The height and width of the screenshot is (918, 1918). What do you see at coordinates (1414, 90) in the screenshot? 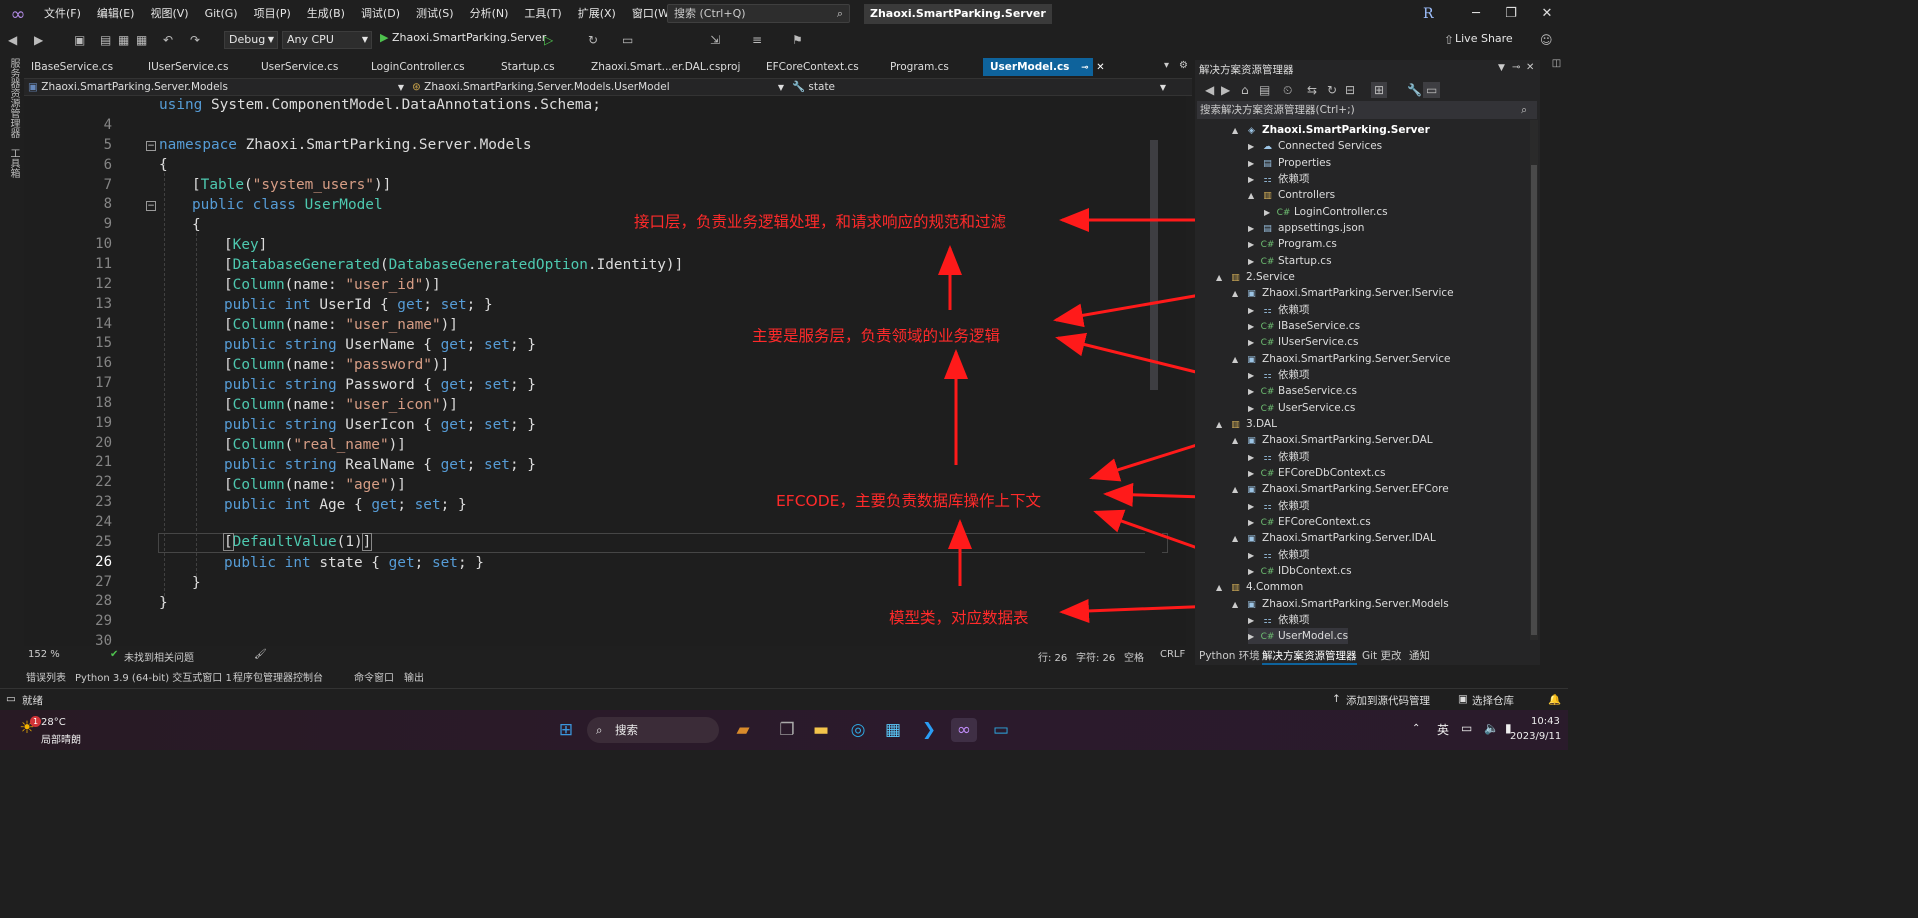
I see `properties-wrench-icon: 🔧` at bounding box center [1414, 90].